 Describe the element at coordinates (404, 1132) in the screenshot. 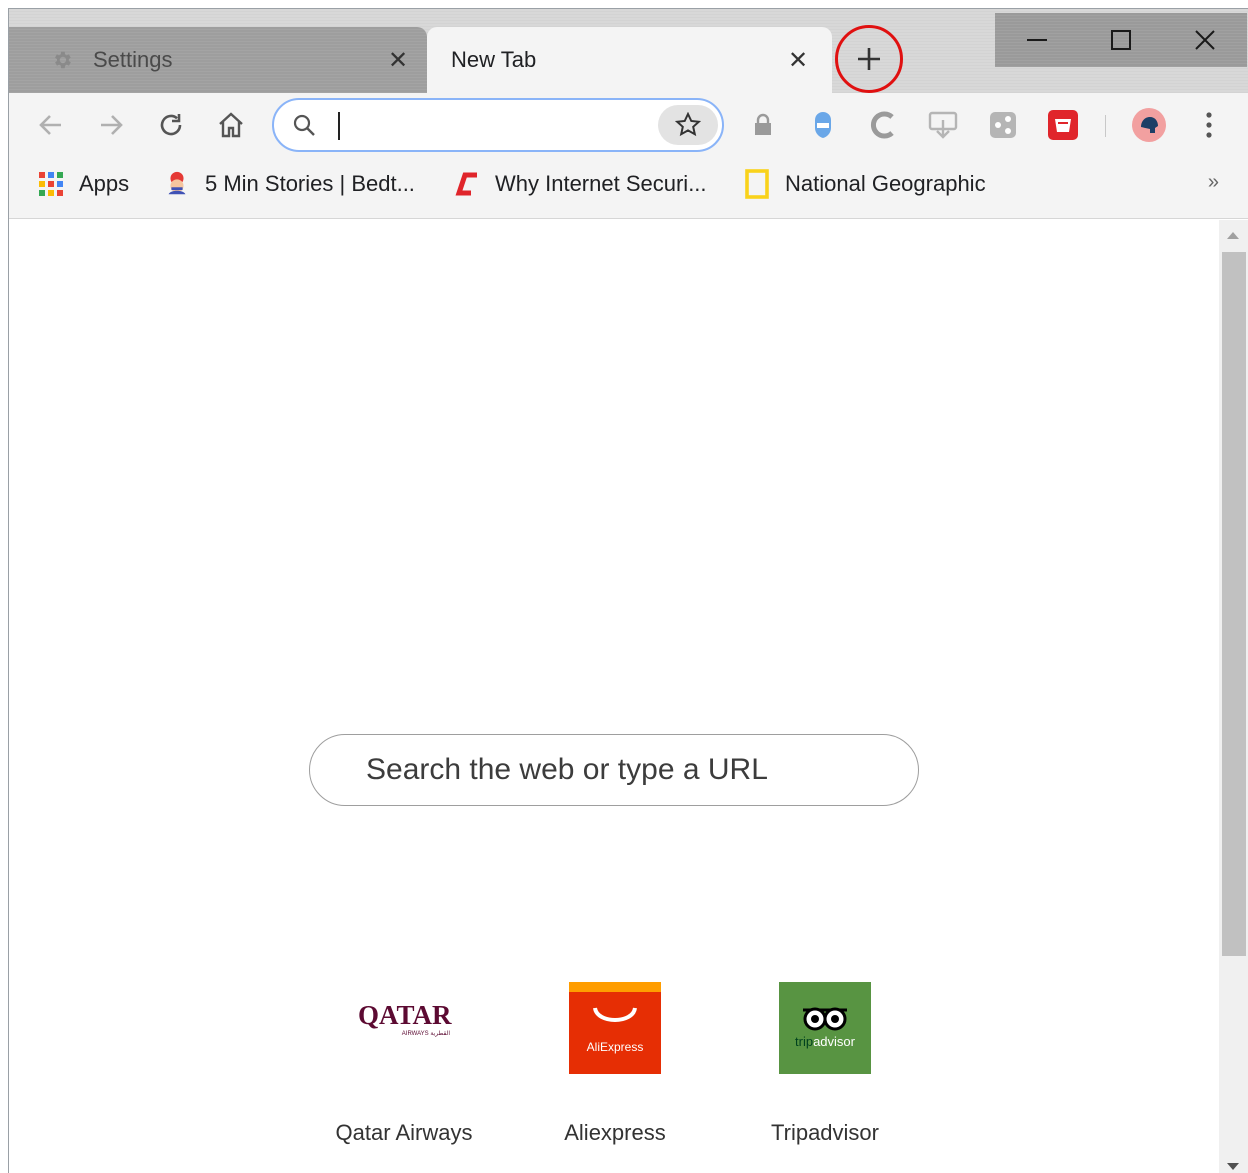

I see `tile-label: Qatar Airways` at that location.